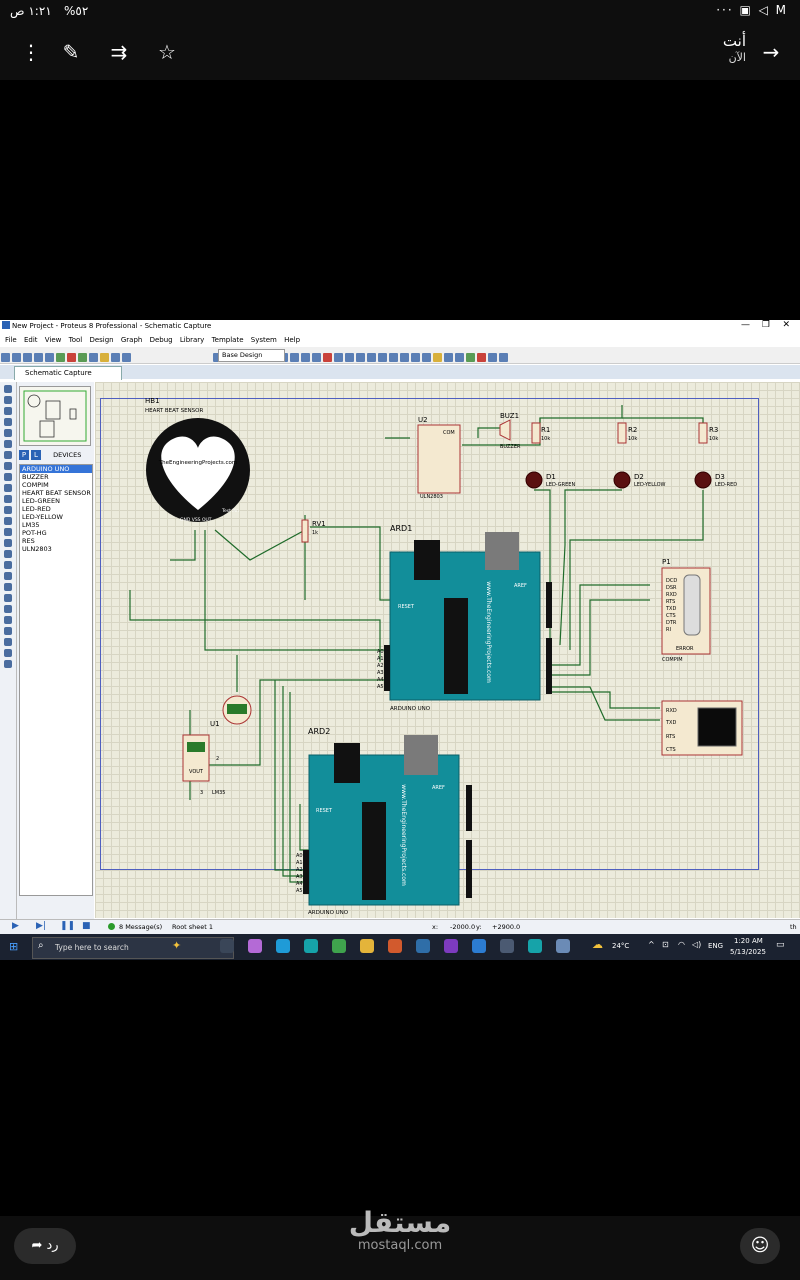 This screenshot has height=1280, width=800. Describe the element at coordinates (255, 946) in the screenshot. I see `copilot-icon` at that location.